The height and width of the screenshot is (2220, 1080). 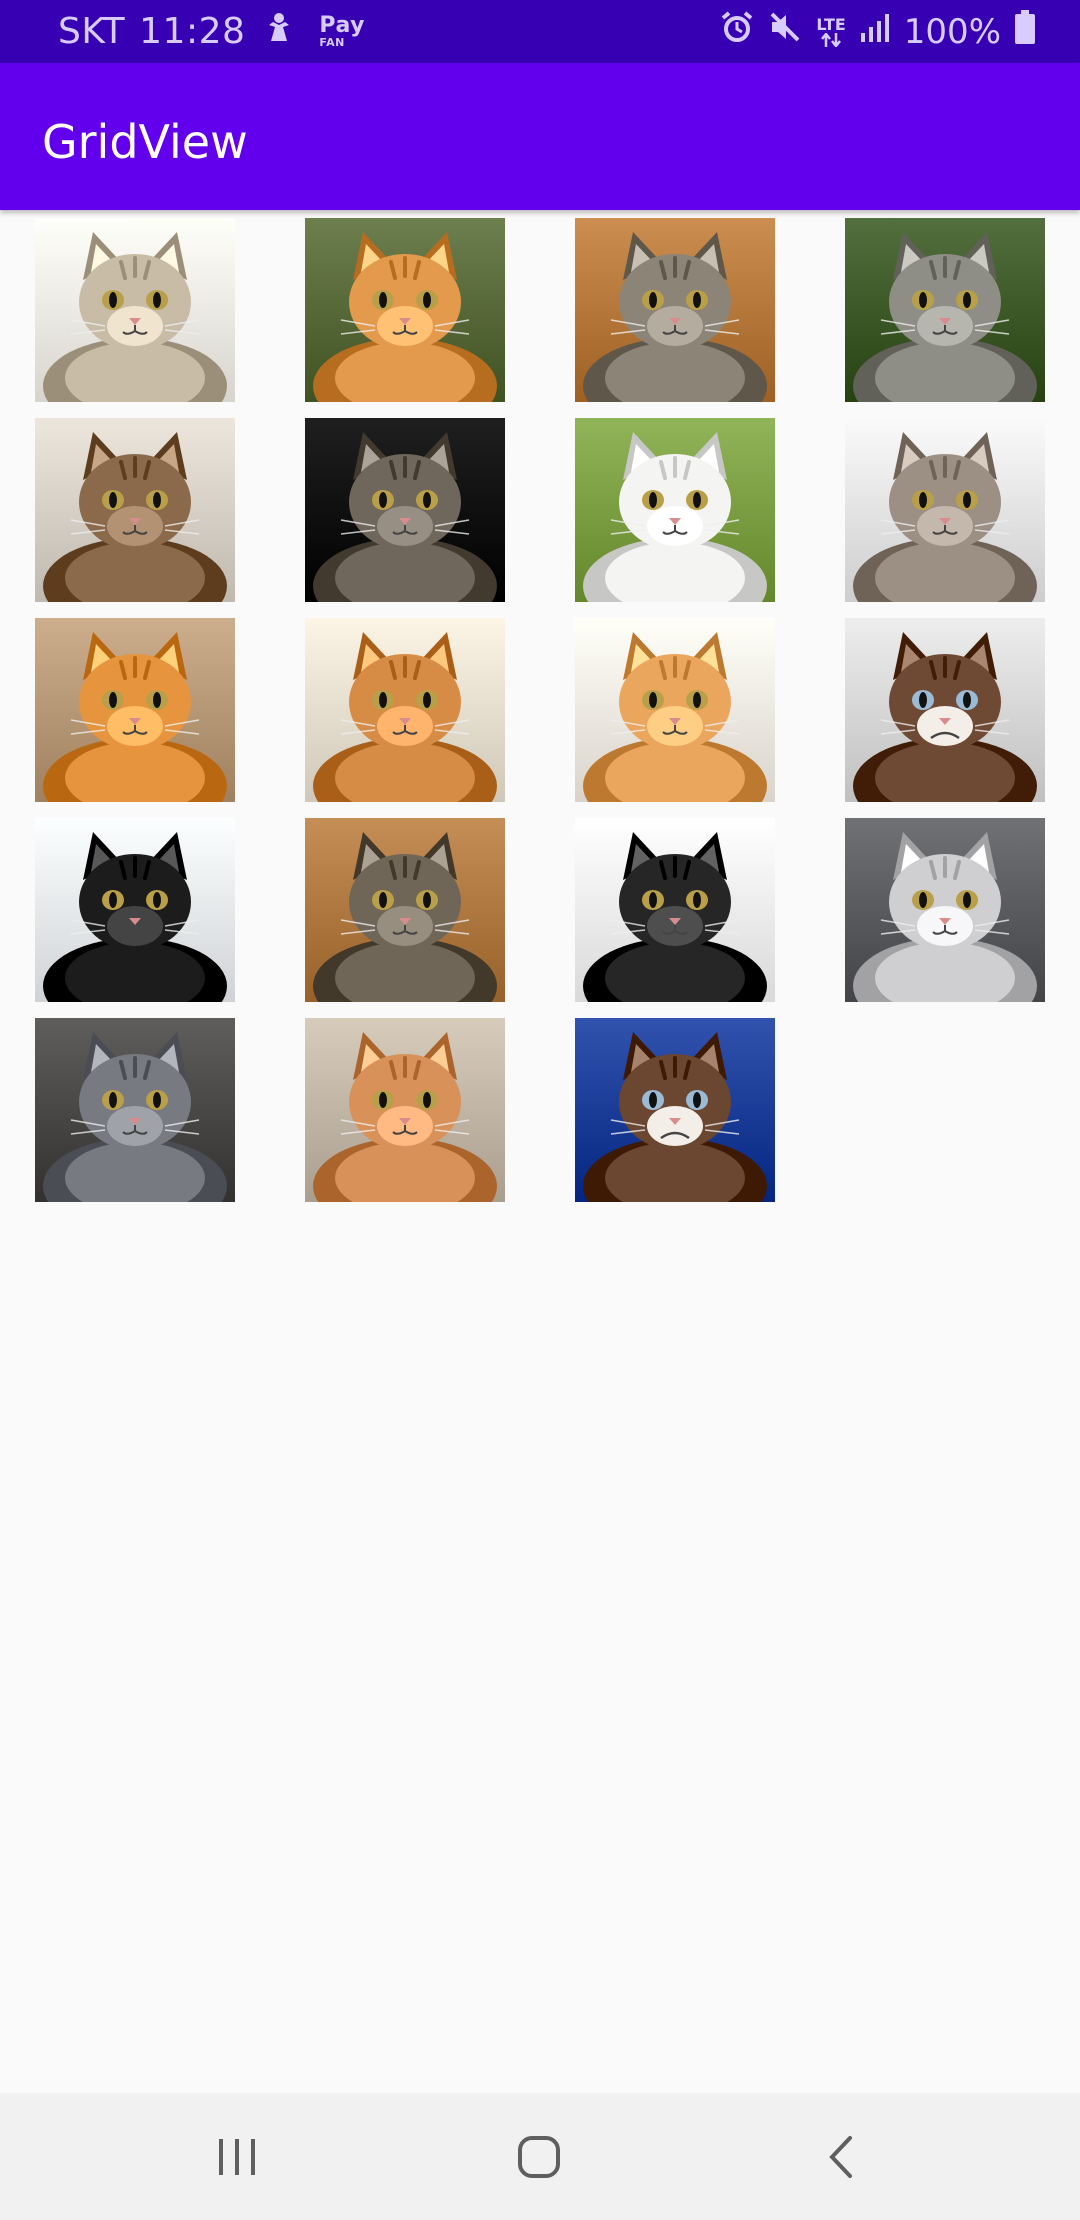 I want to click on back-button, so click(x=841, y=2156).